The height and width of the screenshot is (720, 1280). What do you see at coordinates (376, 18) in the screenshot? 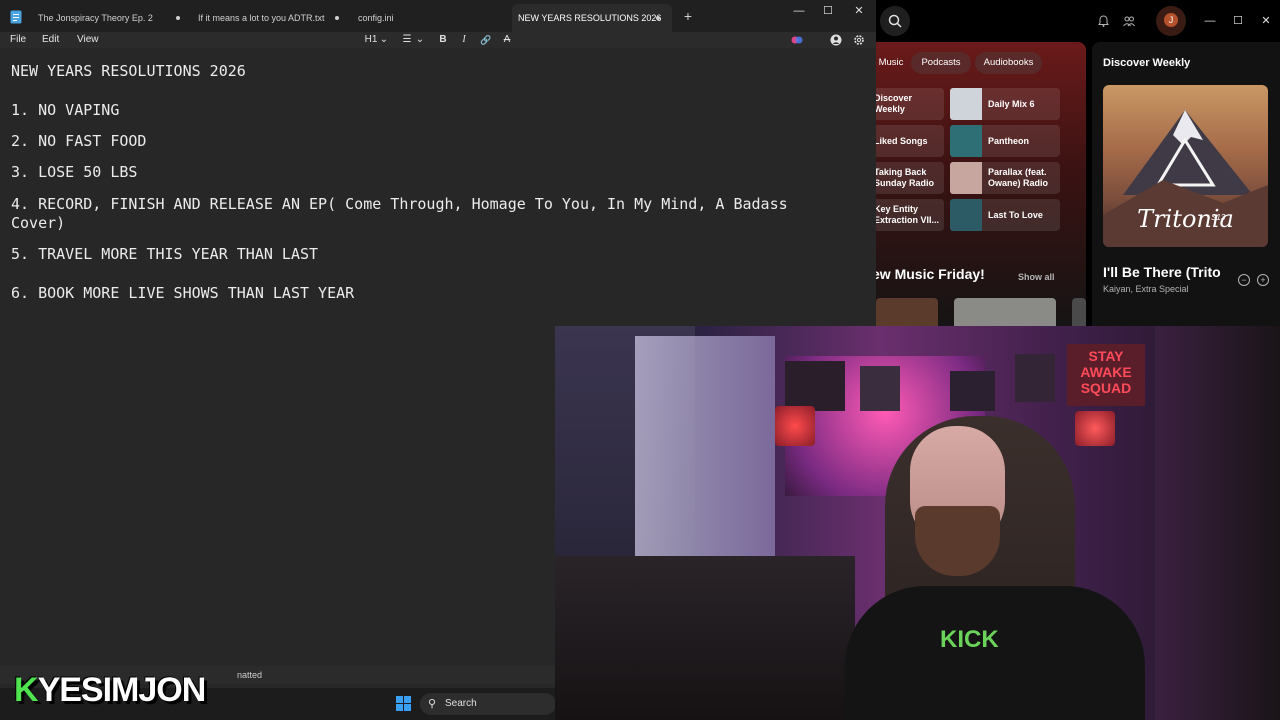
I see `tab-label: config.ini` at bounding box center [376, 18].